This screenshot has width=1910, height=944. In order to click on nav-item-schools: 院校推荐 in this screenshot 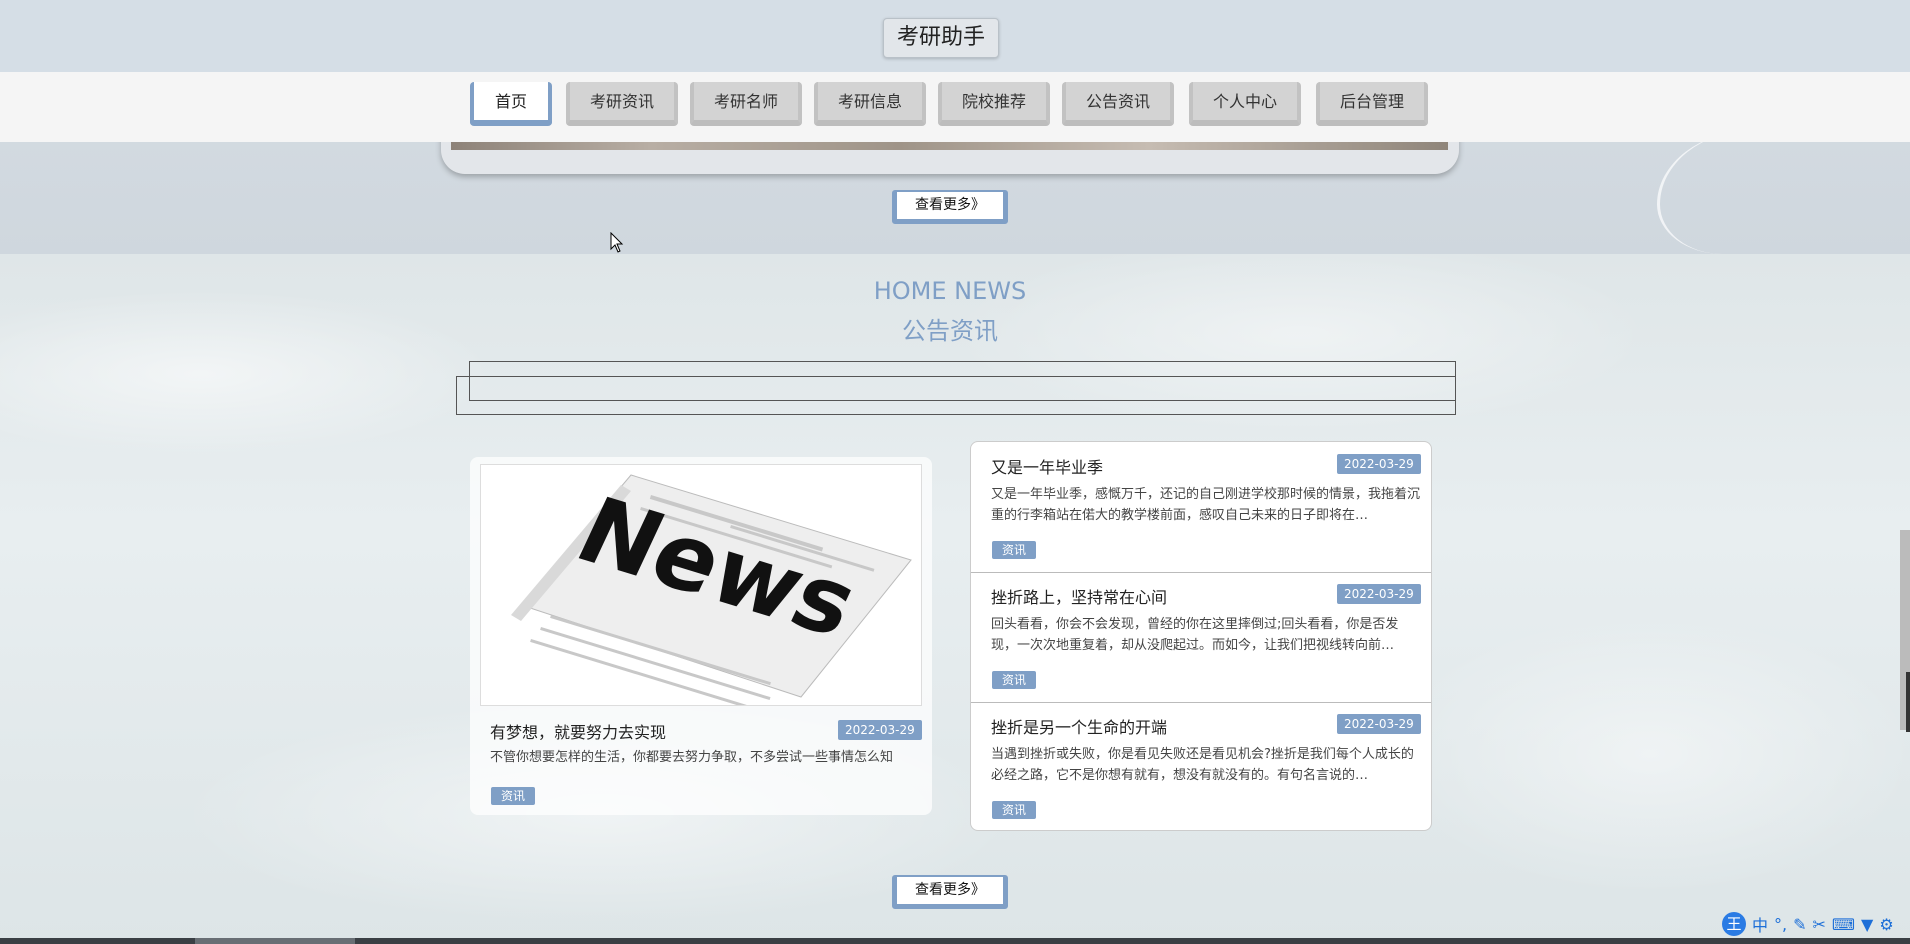, I will do `click(994, 104)`.